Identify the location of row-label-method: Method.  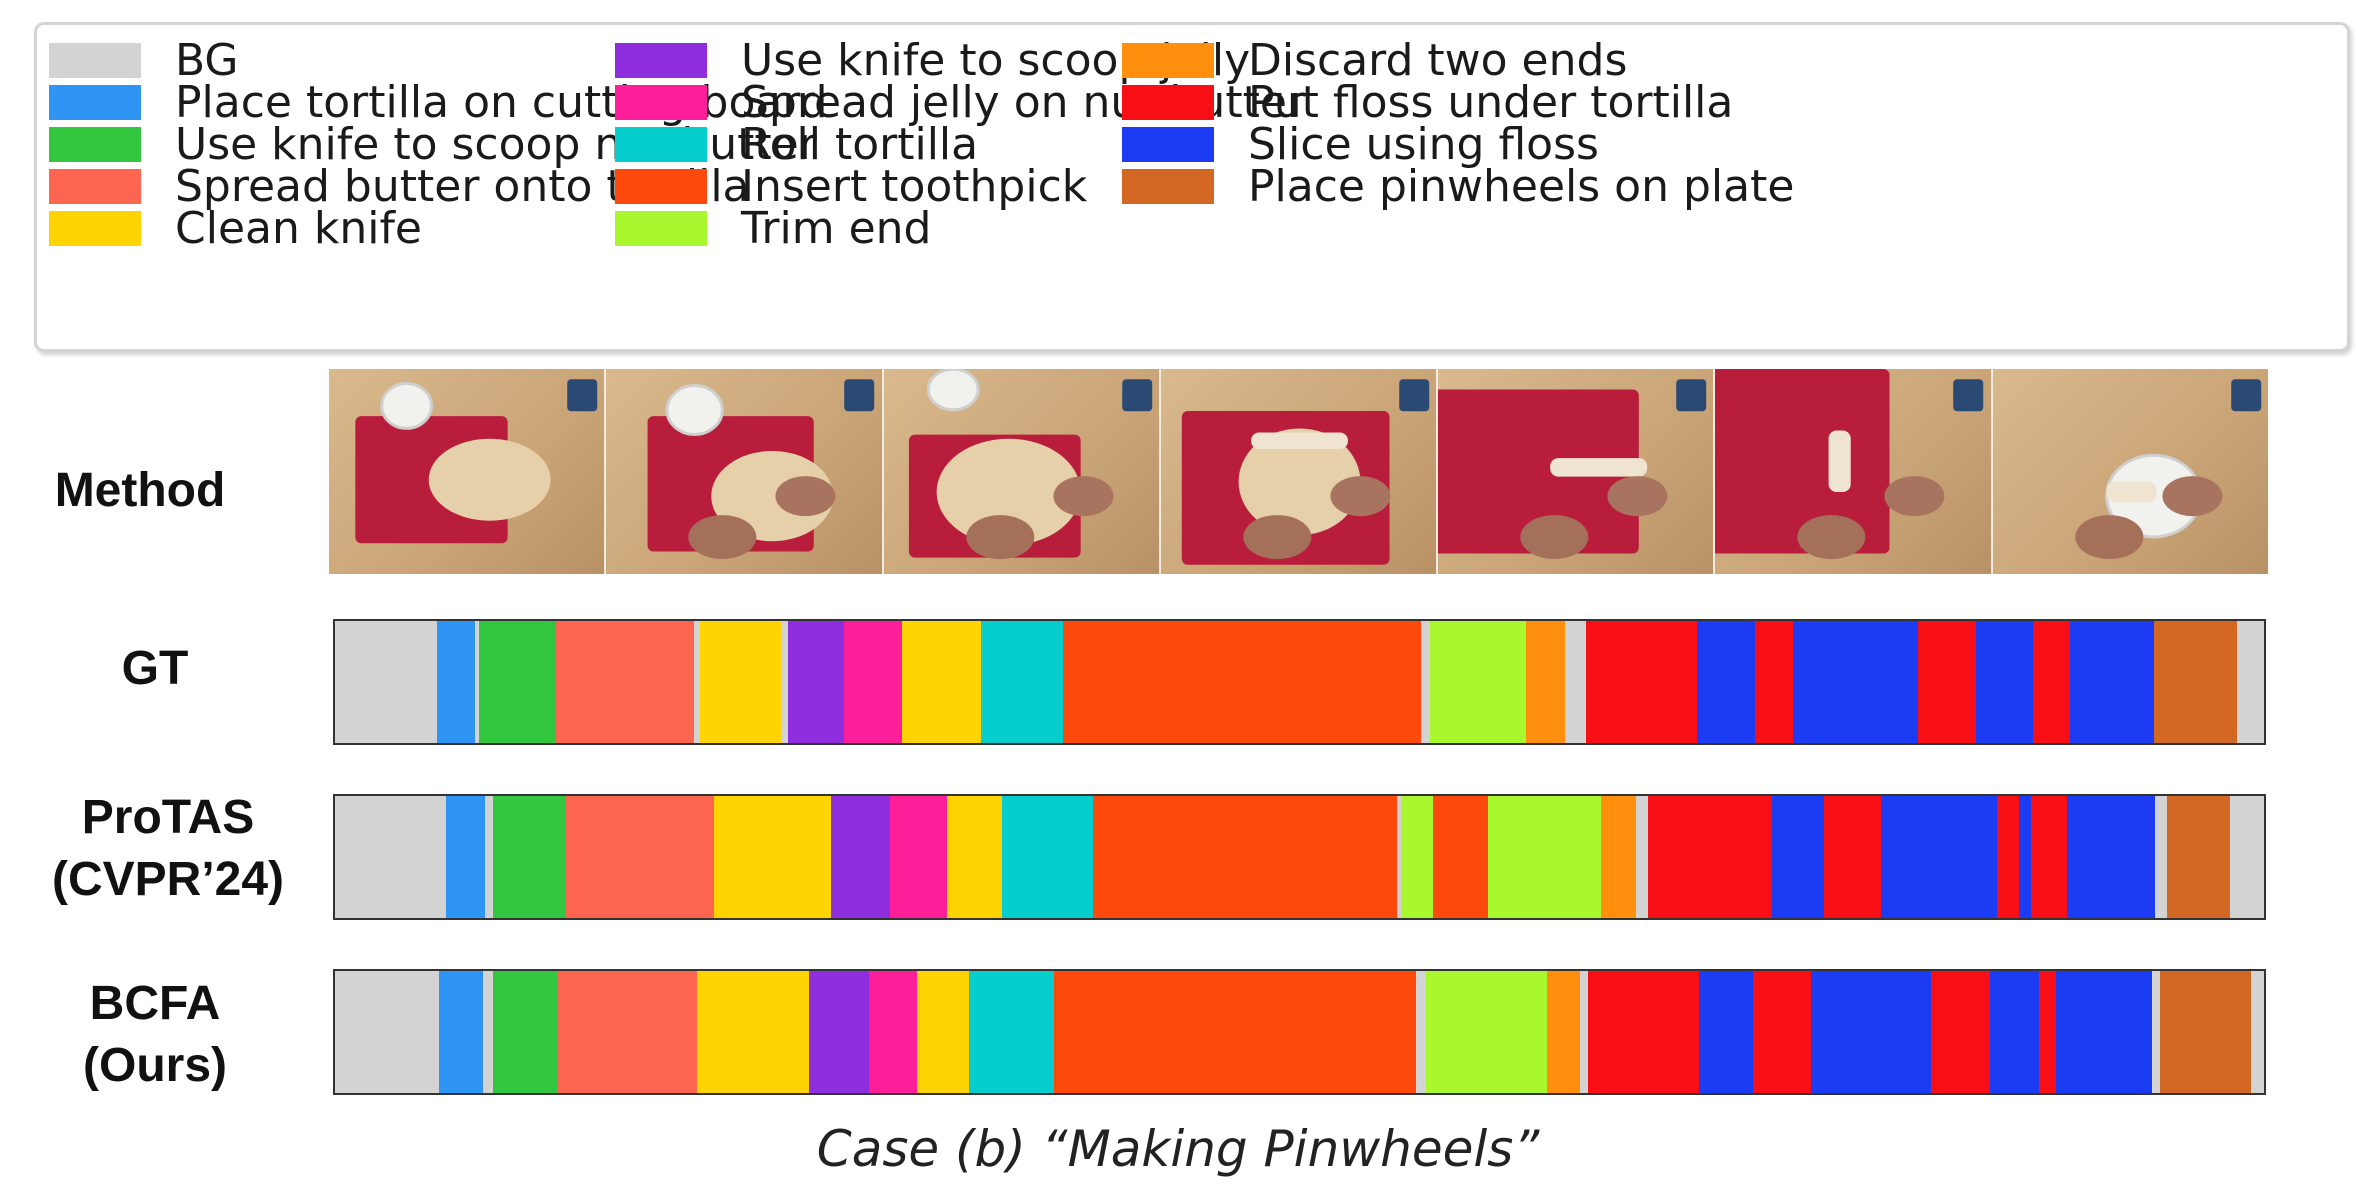
(140, 490).